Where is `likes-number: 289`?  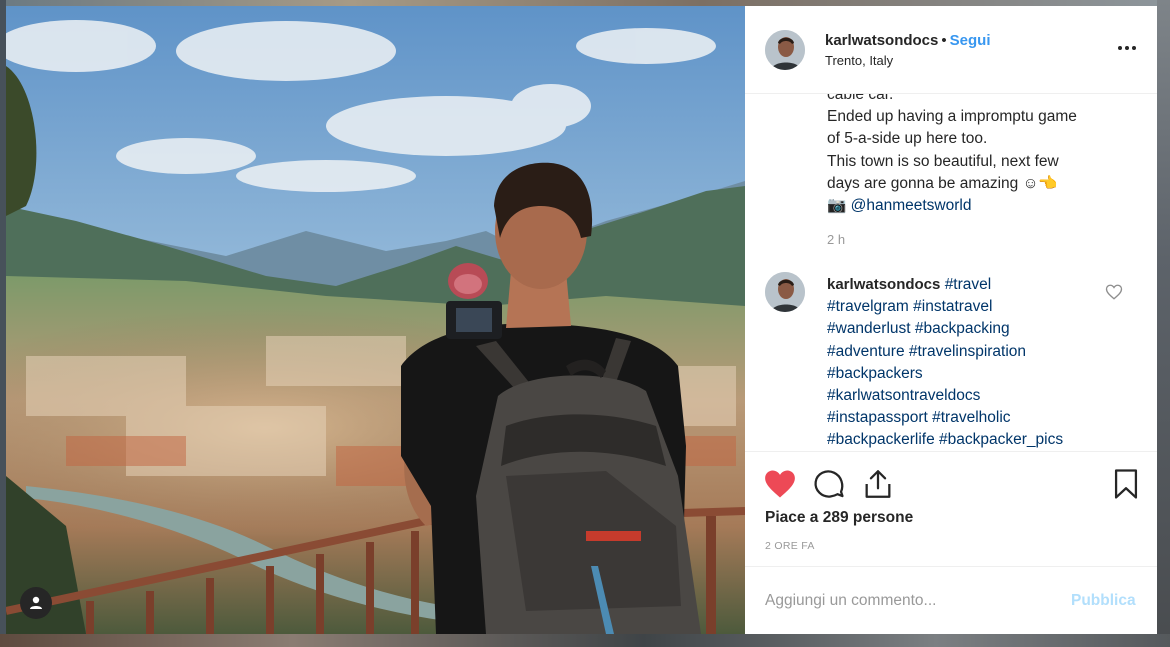
likes-number: 289 is located at coordinates (835, 517).